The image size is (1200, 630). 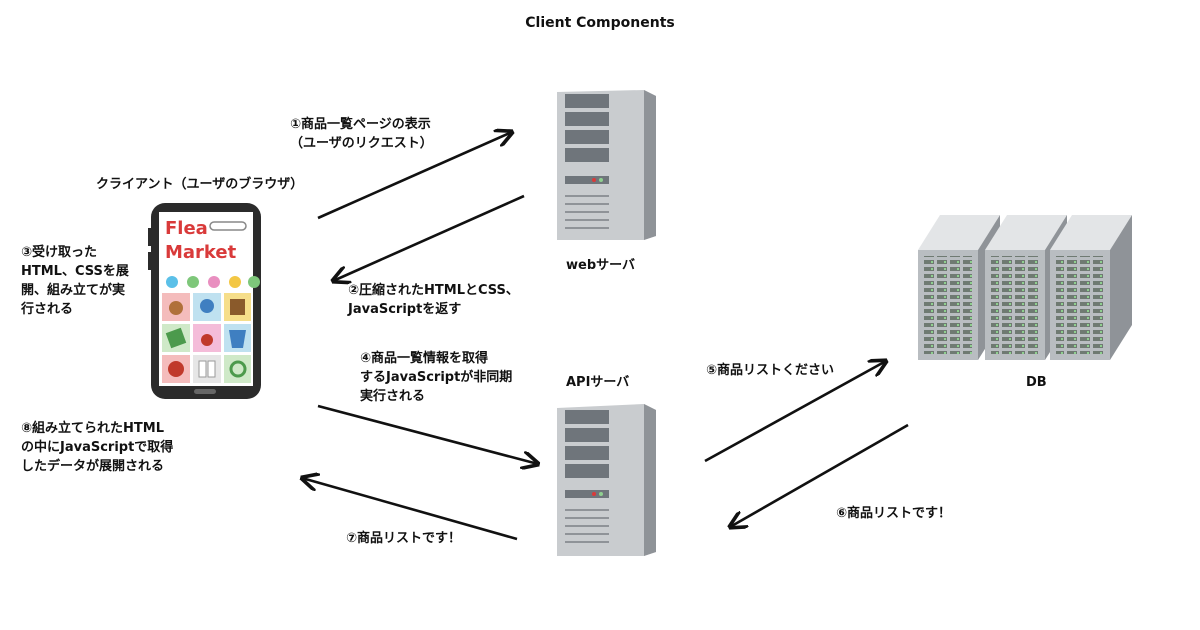 I want to click on step5-label: ⑤商品リストください, so click(x=770, y=370).